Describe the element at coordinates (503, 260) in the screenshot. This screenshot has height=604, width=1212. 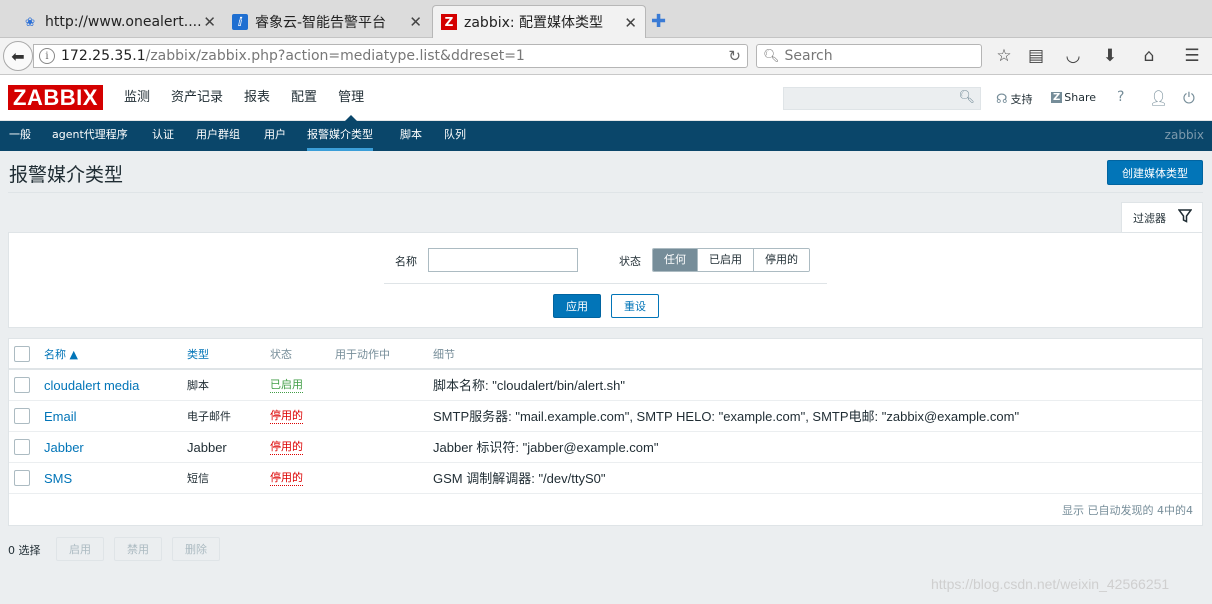
I see `filter-name-input` at that location.